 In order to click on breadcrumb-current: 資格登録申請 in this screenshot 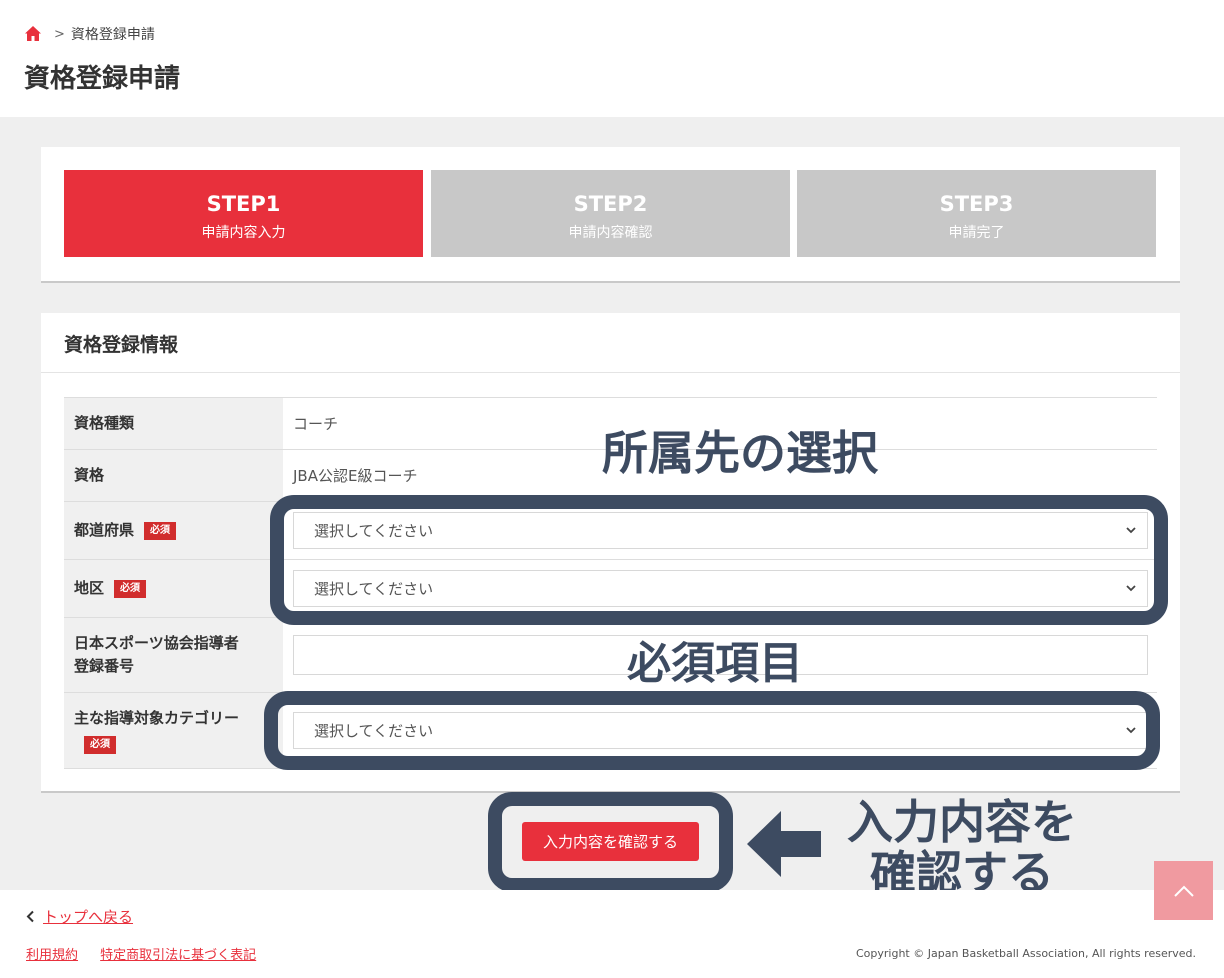, I will do `click(112, 35)`.